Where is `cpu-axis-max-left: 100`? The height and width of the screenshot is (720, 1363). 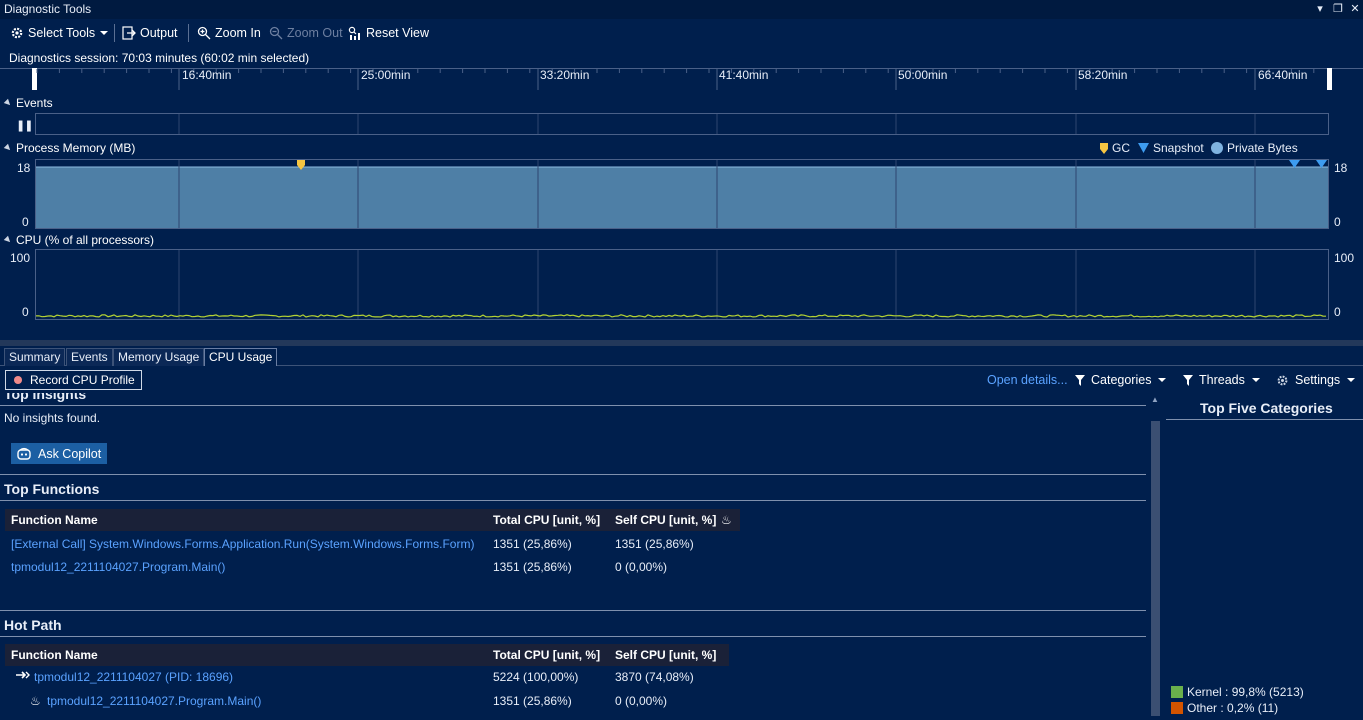 cpu-axis-max-left: 100 is located at coordinates (20, 258).